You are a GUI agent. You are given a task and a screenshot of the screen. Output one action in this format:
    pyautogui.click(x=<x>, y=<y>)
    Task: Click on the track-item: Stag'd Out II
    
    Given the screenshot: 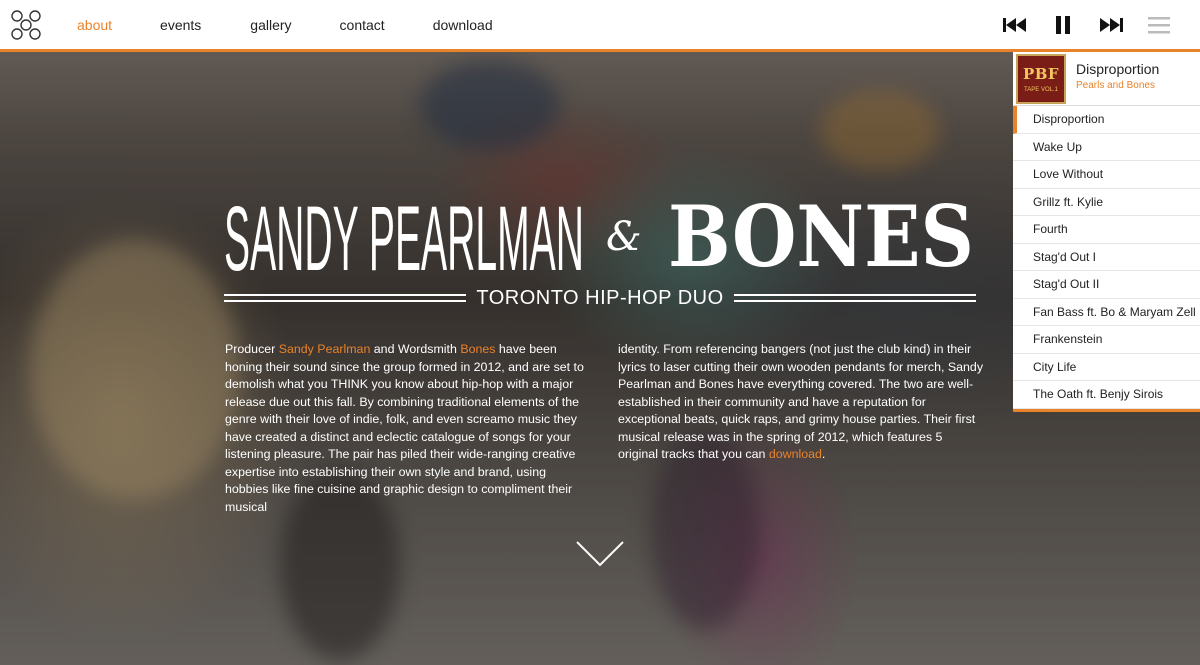 What is the action you would take?
    pyautogui.click(x=1106, y=285)
    